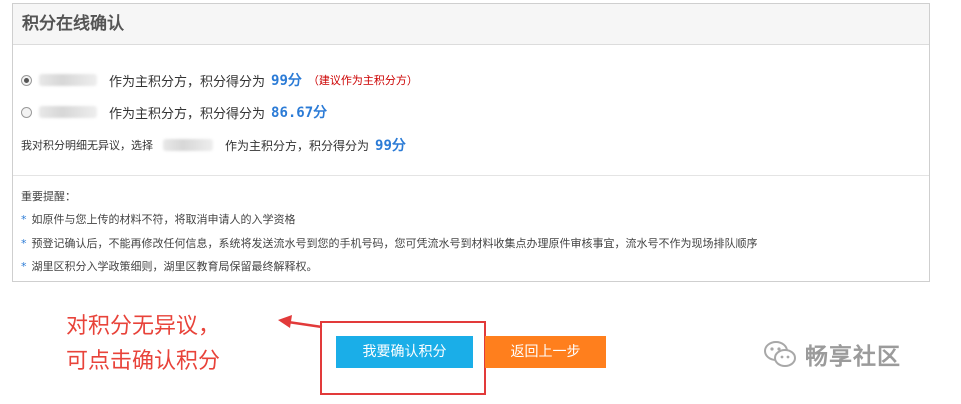 The height and width of the screenshot is (404, 961). Describe the element at coordinates (545, 352) in the screenshot. I see `back-button: 返回上一步` at that location.